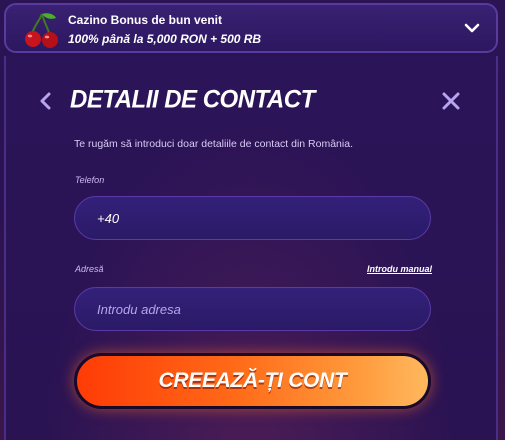 Image resolution: width=505 pixels, height=440 pixels. I want to click on address-label: Adresă, so click(89, 269).